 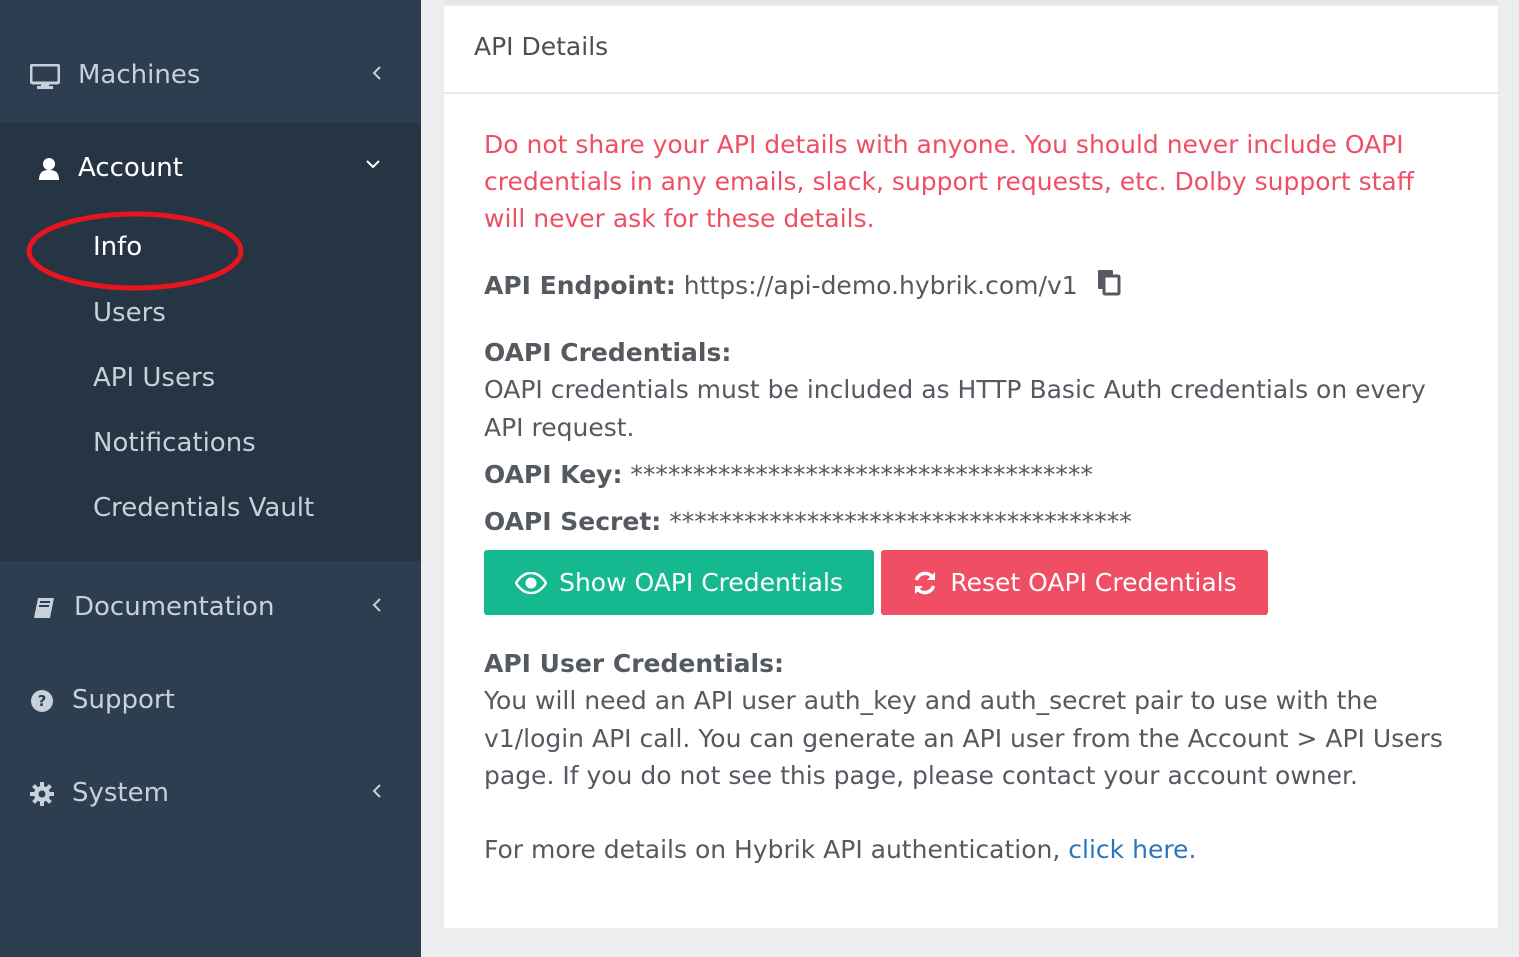 What do you see at coordinates (701, 582) in the screenshot?
I see `show-credentials-label: Show OAPI Credentials` at bounding box center [701, 582].